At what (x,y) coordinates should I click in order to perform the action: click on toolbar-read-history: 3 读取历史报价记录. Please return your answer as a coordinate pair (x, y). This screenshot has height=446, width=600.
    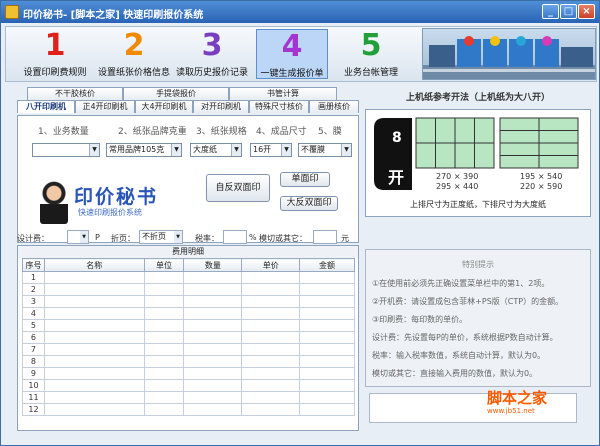
    Looking at the image, I should click on (212, 54).